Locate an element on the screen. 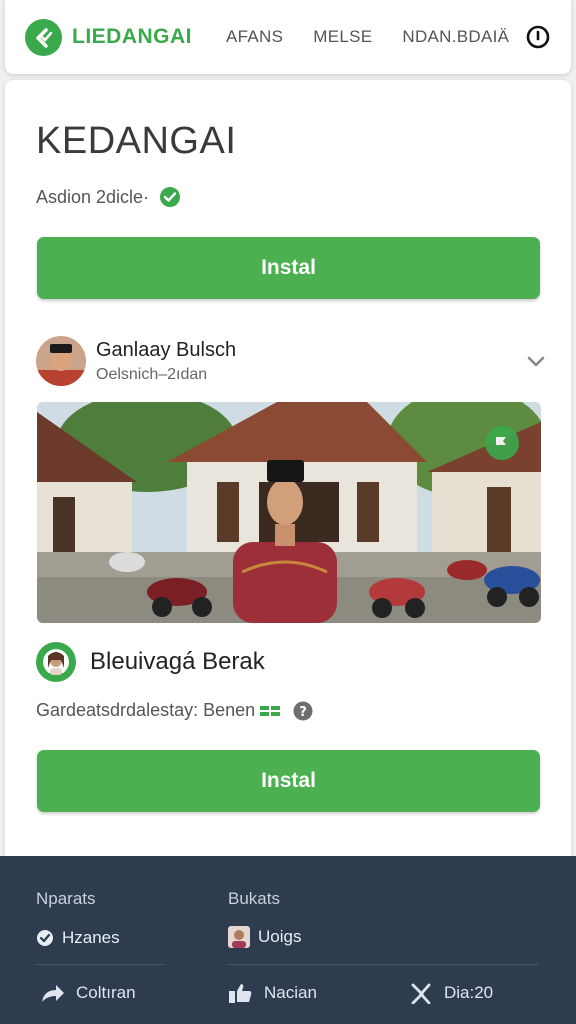 The image size is (576, 1024). photo-badge-icon is located at coordinates (502, 443).